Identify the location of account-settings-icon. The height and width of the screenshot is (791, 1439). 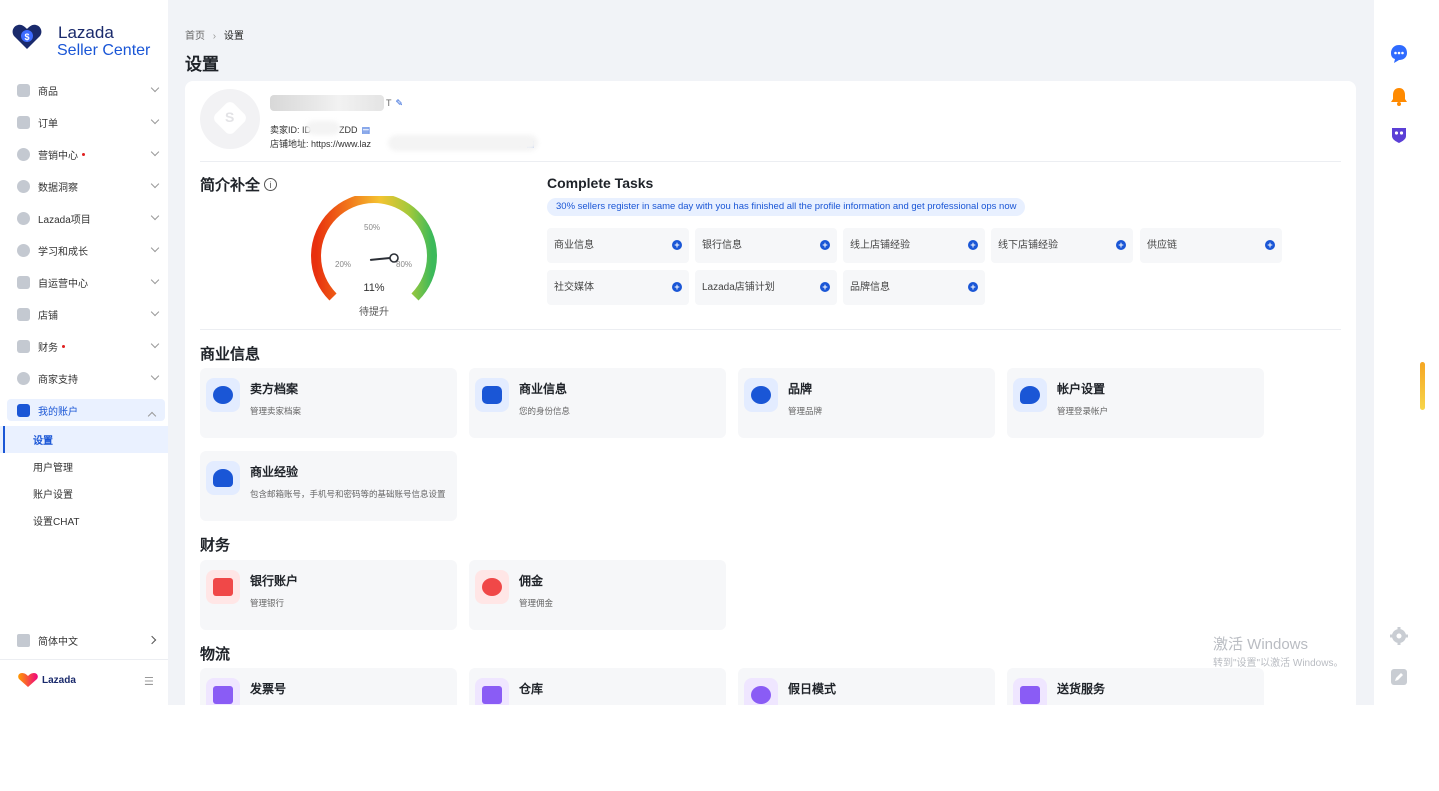
(1030, 395).